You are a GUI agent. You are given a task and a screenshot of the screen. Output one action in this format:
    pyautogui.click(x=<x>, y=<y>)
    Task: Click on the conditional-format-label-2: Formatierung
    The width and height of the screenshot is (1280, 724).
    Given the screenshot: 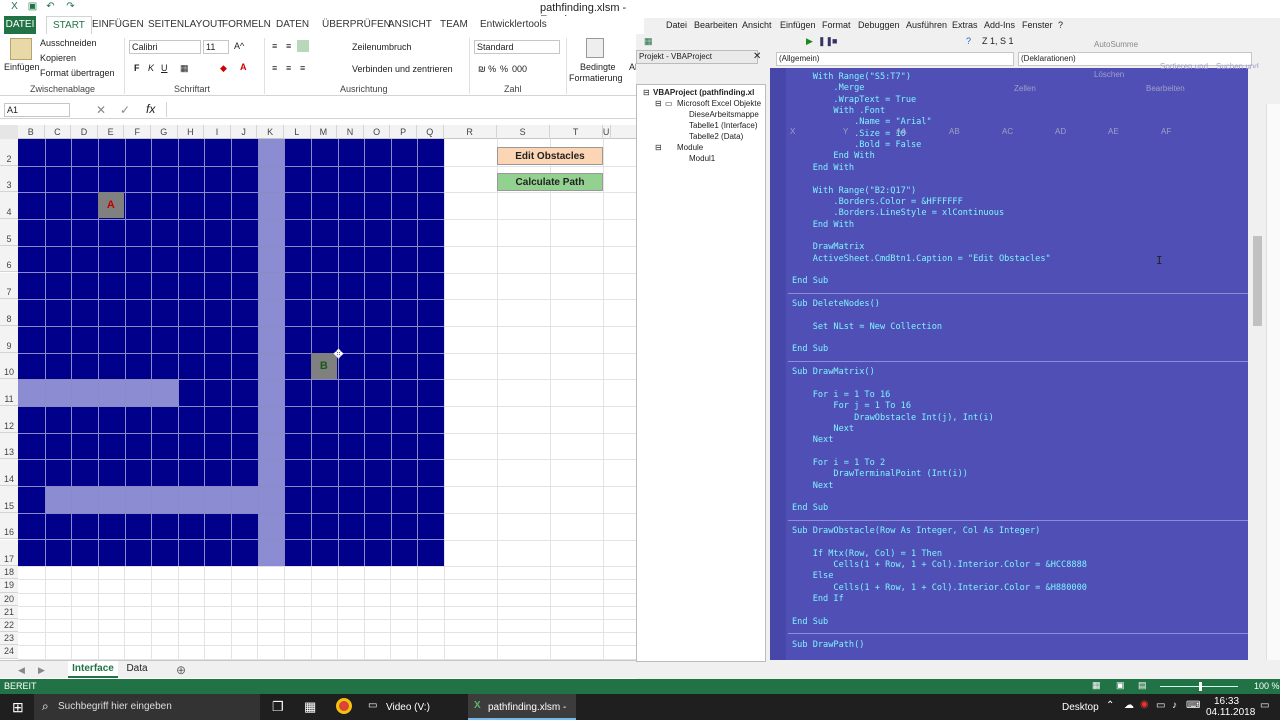 What is the action you would take?
    pyautogui.click(x=596, y=78)
    